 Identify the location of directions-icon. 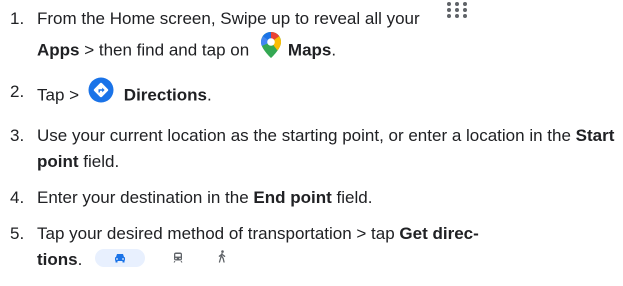
(101, 94).